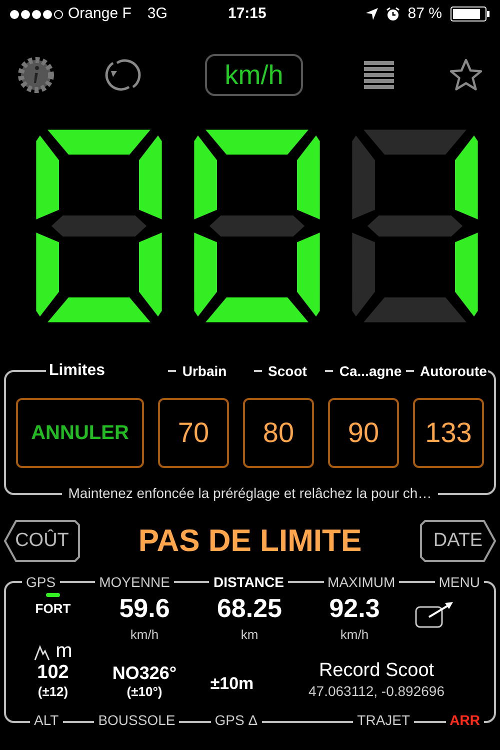 The height and width of the screenshot is (750, 500). What do you see at coordinates (354, 608) in the screenshot?
I see `stat-value: 92.3` at bounding box center [354, 608].